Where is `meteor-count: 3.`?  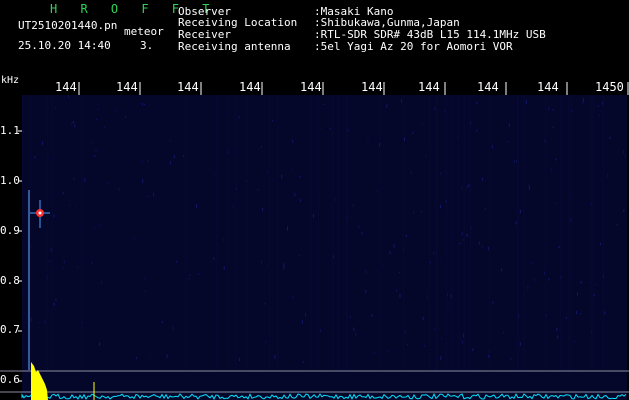
meteor-count: 3. is located at coordinates (147, 45).